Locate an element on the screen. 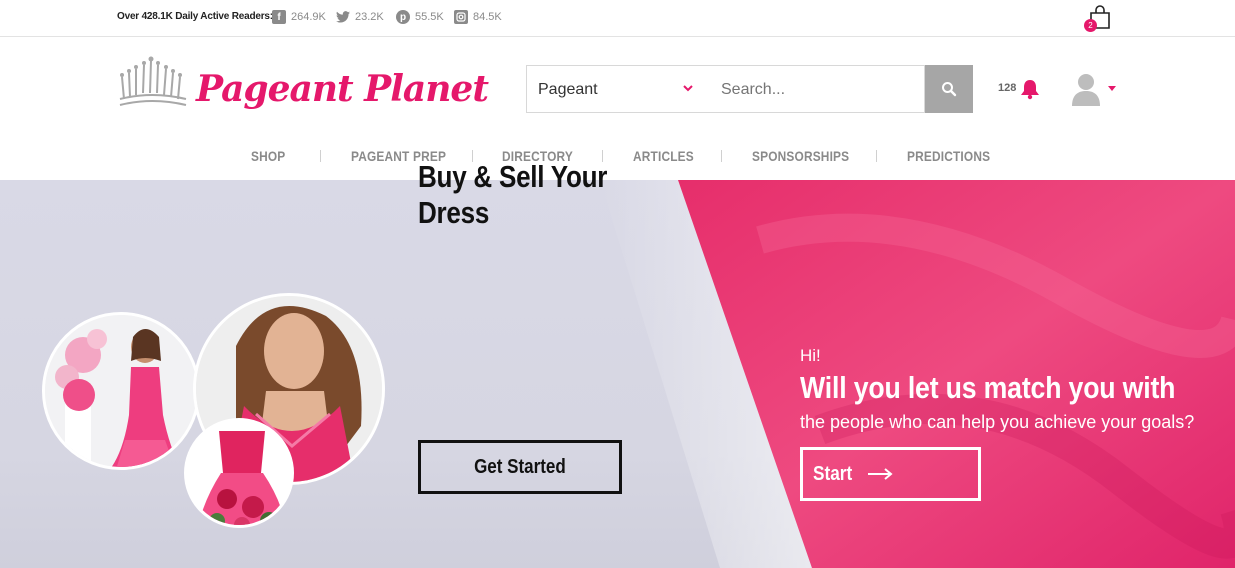 The image size is (1235, 568). instagram-count: 84.5K is located at coordinates (487, 17).